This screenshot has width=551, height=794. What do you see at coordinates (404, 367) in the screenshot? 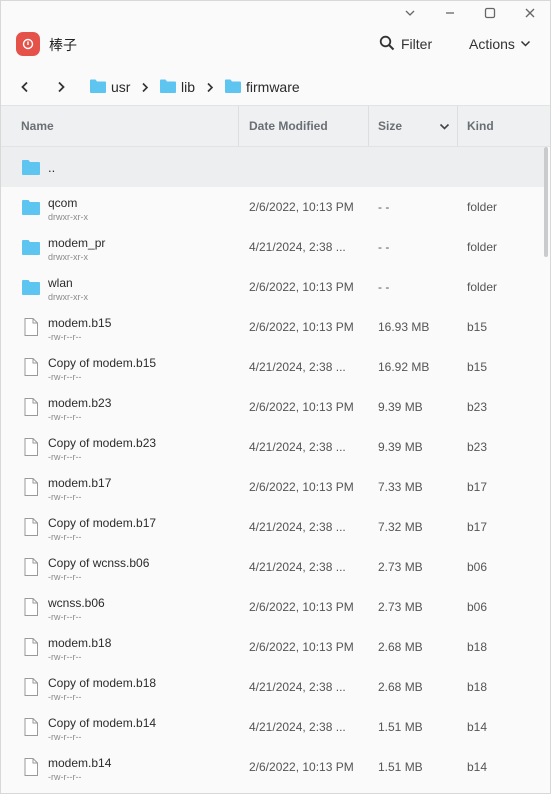
I see `file-size: 16.92 MB` at bounding box center [404, 367].